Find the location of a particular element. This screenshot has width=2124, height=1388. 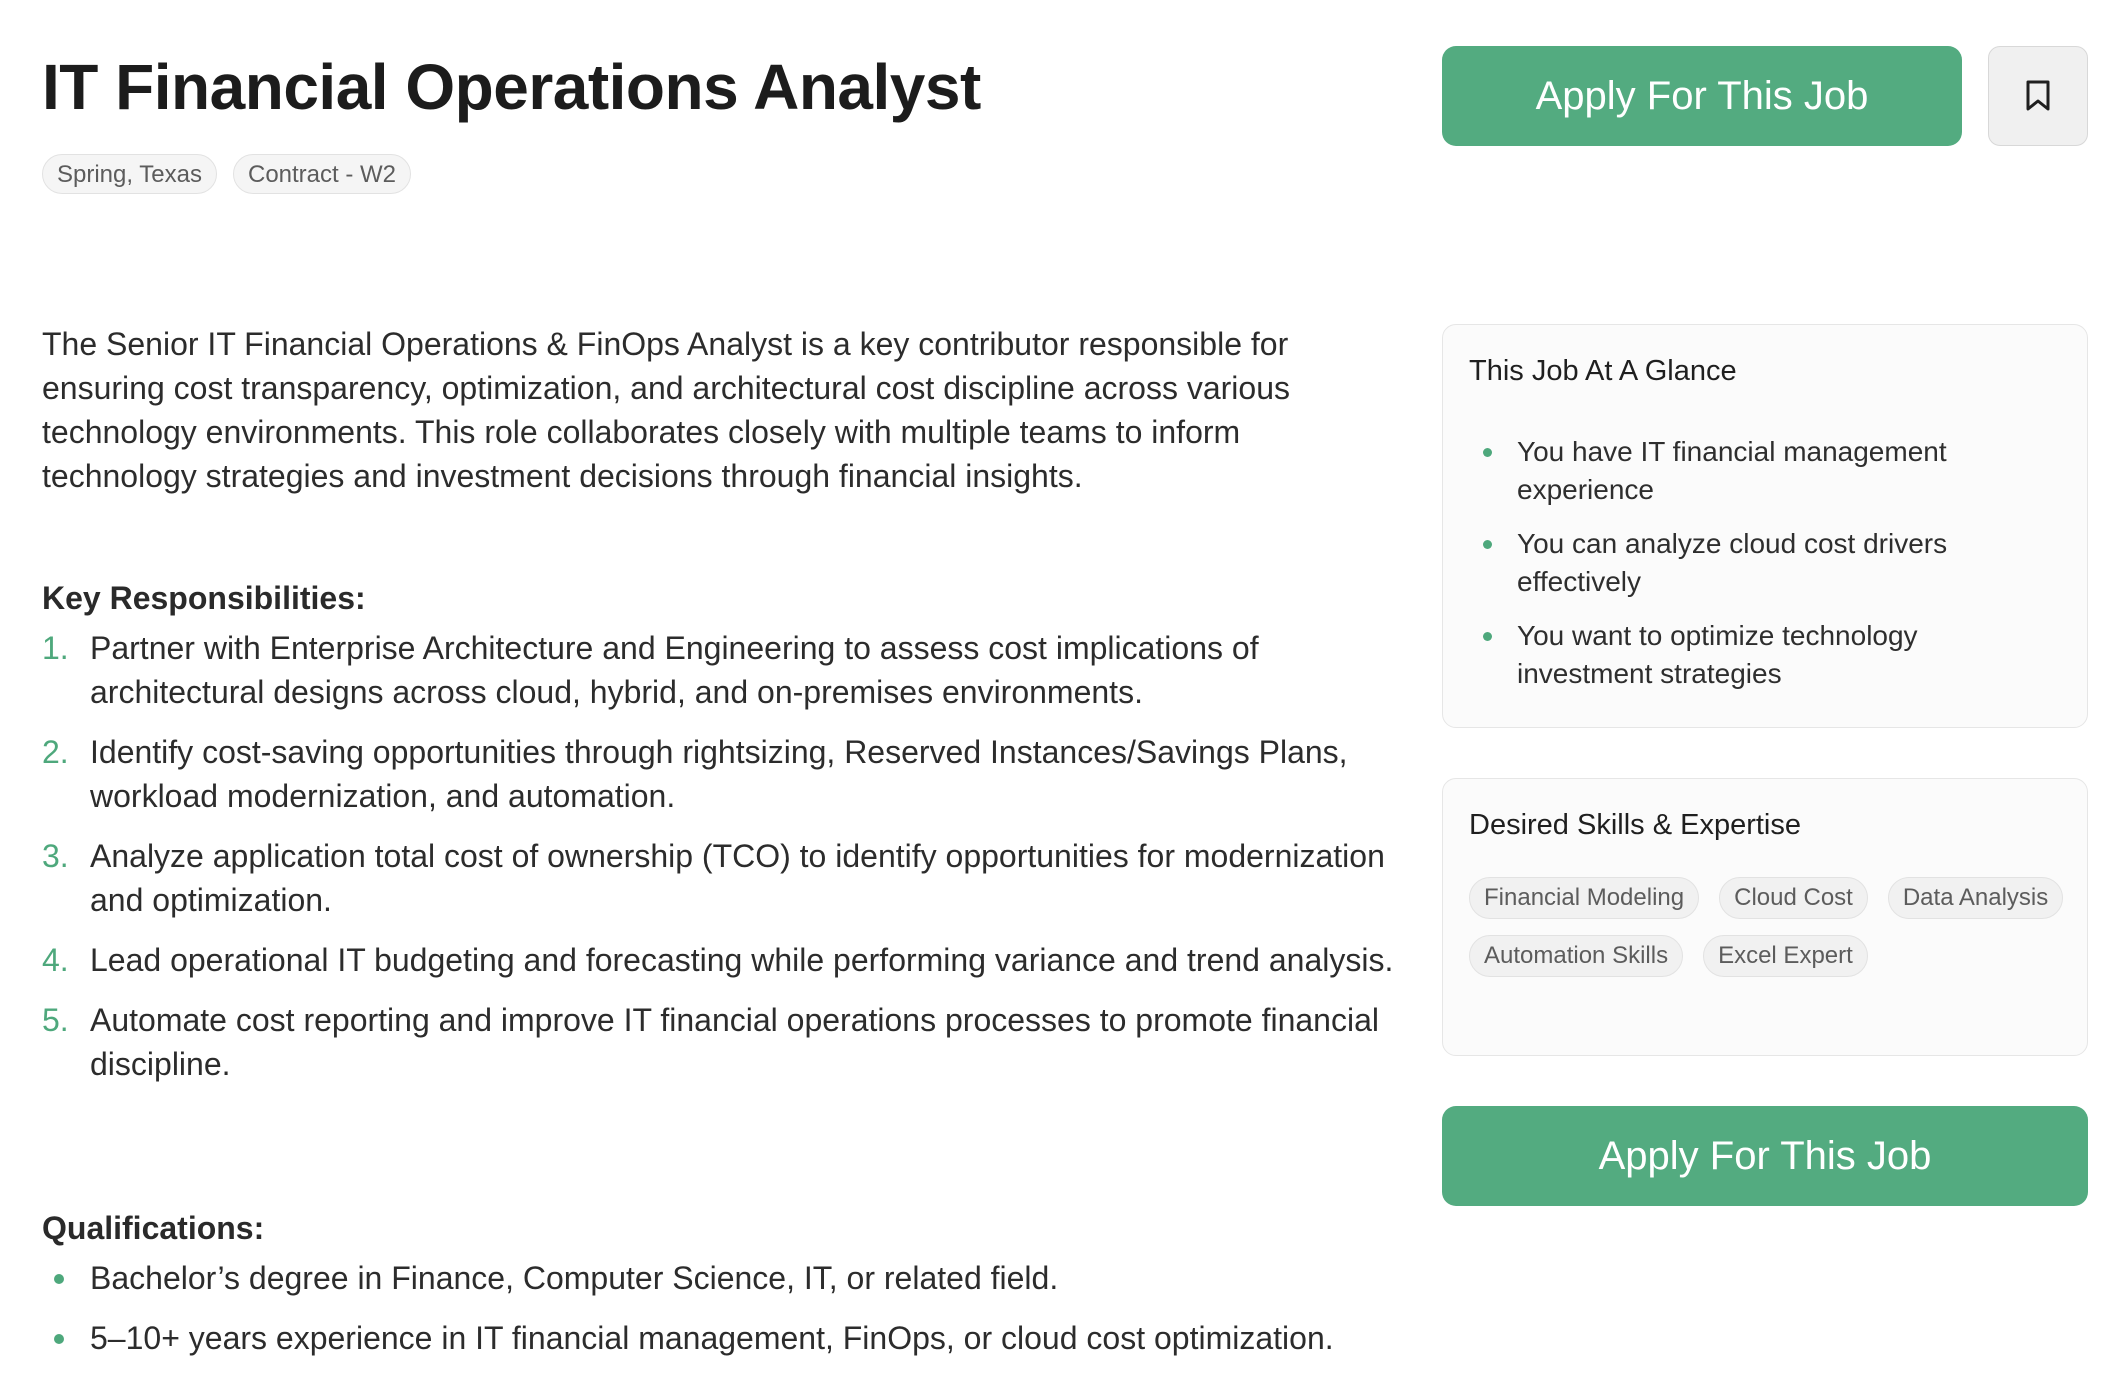

apply-button: Apply For This Job is located at coordinates (1702, 96).